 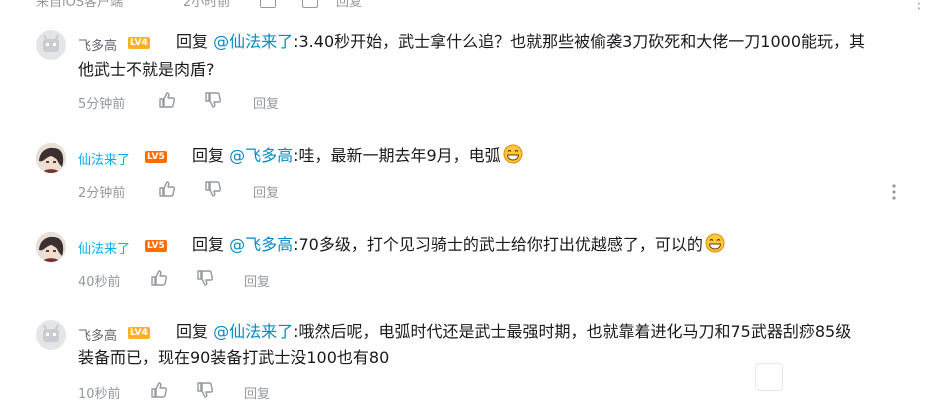 What do you see at coordinates (80, 5) in the screenshot?
I see `source-label: 来自iOS客户端` at bounding box center [80, 5].